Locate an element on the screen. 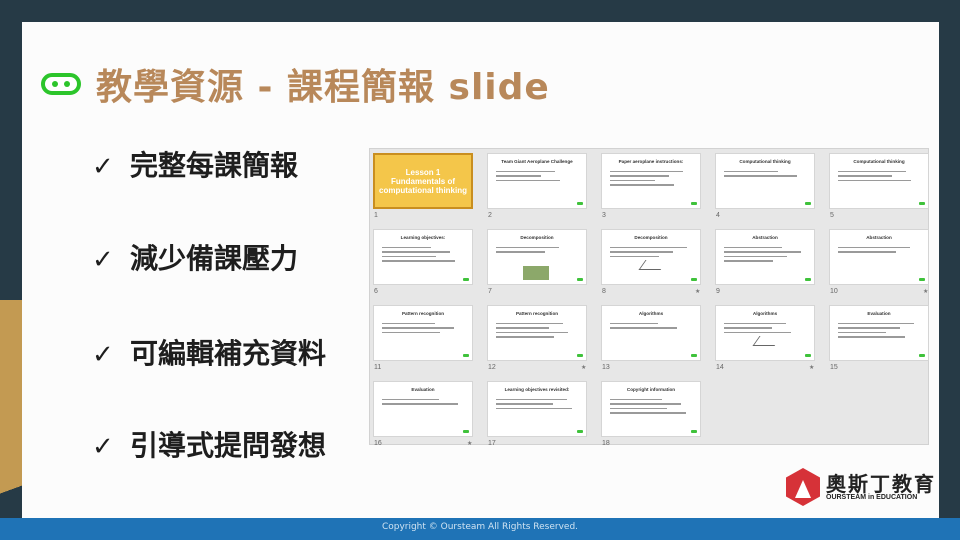  slide-number: 1 is located at coordinates (376, 215).